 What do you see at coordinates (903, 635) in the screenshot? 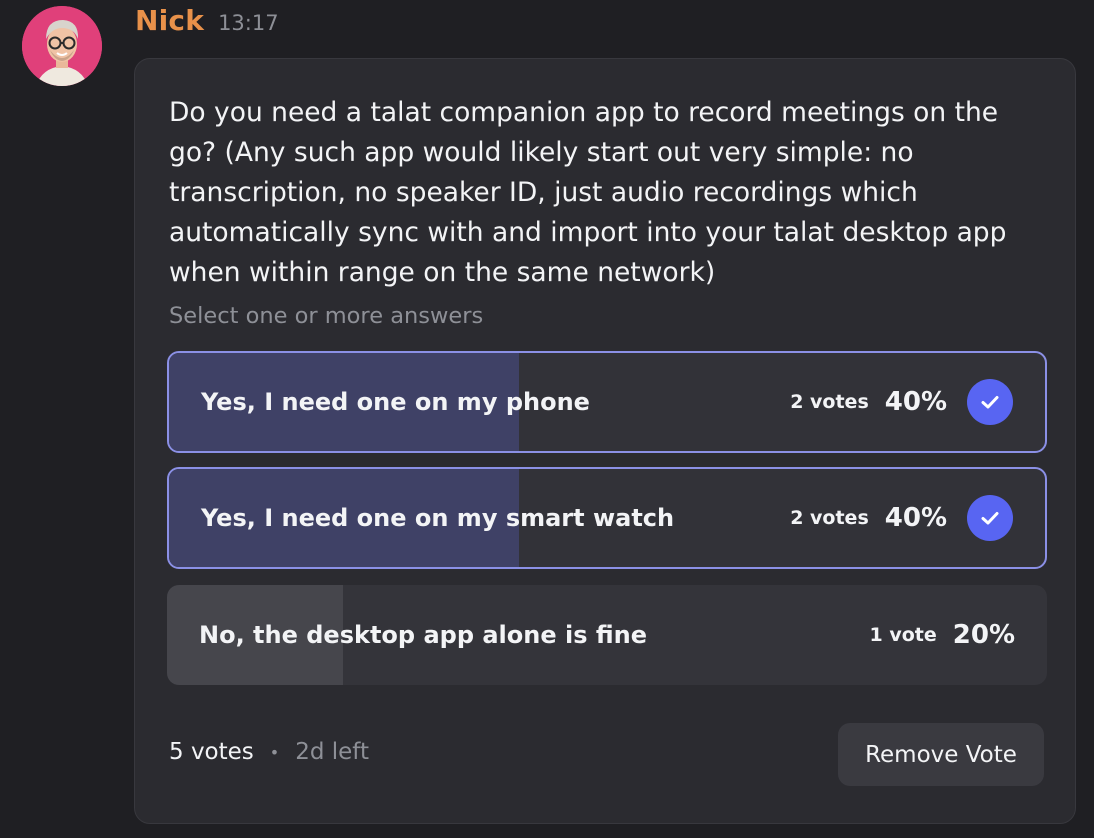
I see `answer-vote-count: 1 vote` at bounding box center [903, 635].